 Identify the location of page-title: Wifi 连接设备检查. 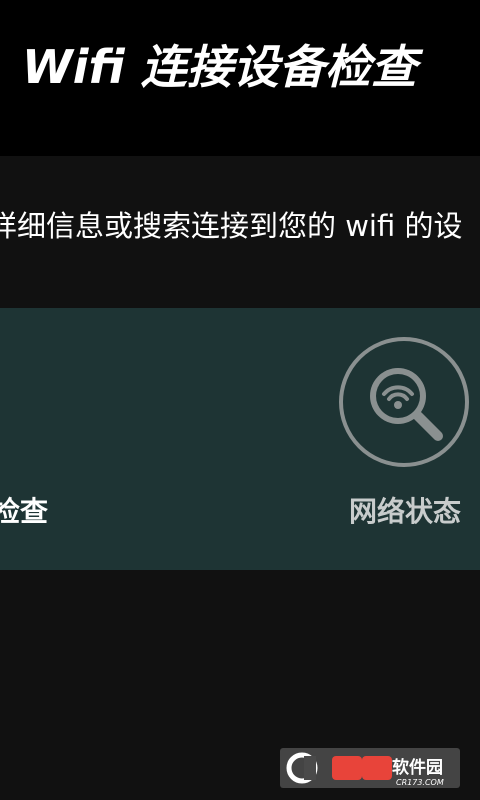
(219, 67).